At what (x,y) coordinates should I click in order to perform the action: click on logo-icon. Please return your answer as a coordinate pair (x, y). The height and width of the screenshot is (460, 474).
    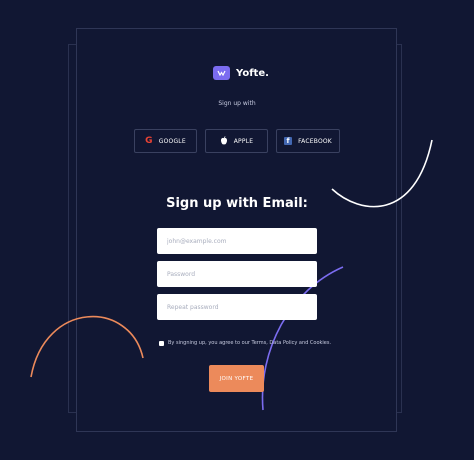
    Looking at the image, I should click on (221, 73).